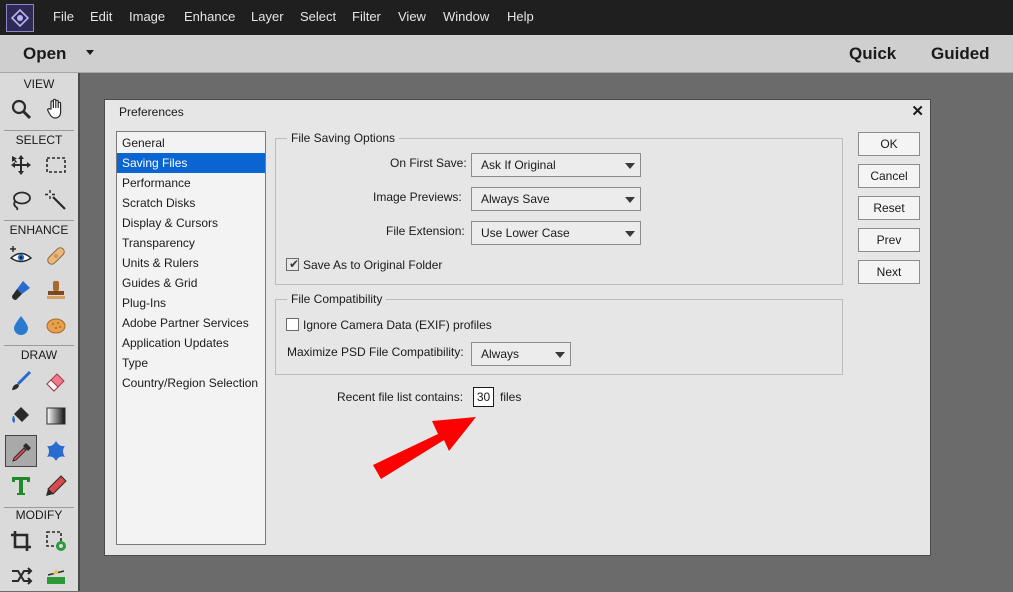 Image resolution: width=1013 pixels, height=592 pixels. What do you see at coordinates (56, 325) in the screenshot?
I see `sponge-icon` at bounding box center [56, 325].